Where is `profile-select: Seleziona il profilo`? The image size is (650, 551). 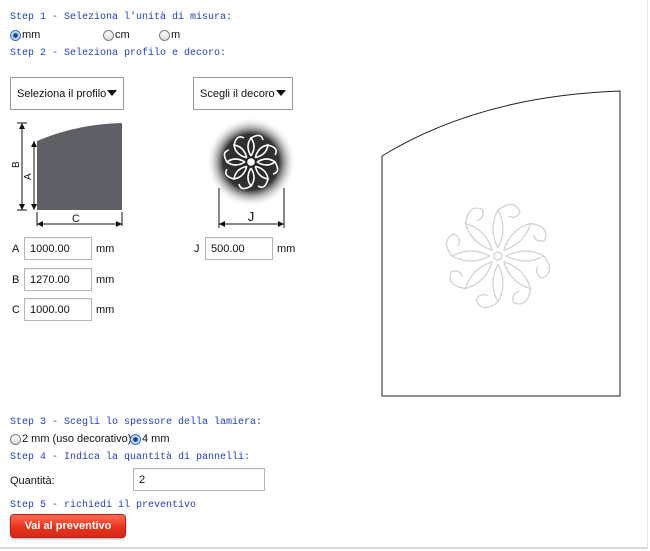 profile-select: Seleziona il profilo is located at coordinates (67, 93).